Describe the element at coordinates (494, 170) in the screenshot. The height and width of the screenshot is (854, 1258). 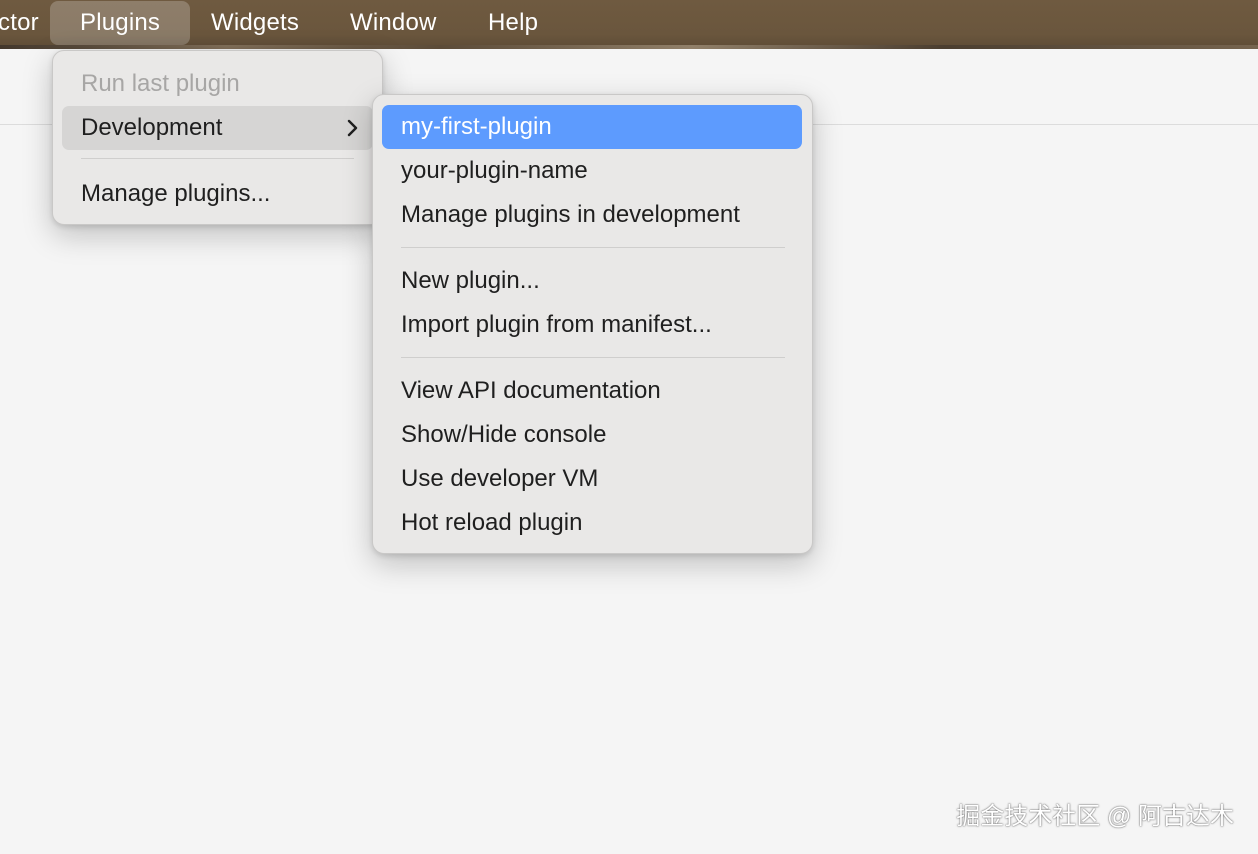
I see `menu-item-label: your-plugin-name` at that location.